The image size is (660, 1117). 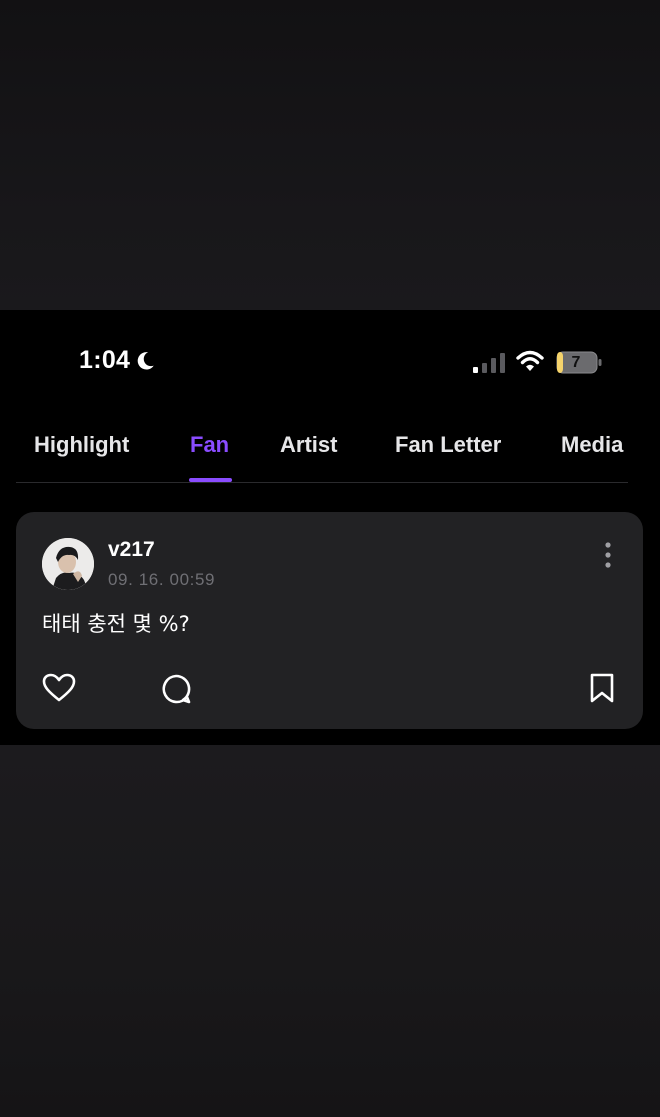 I want to click on comment-icon, so click(x=176, y=689).